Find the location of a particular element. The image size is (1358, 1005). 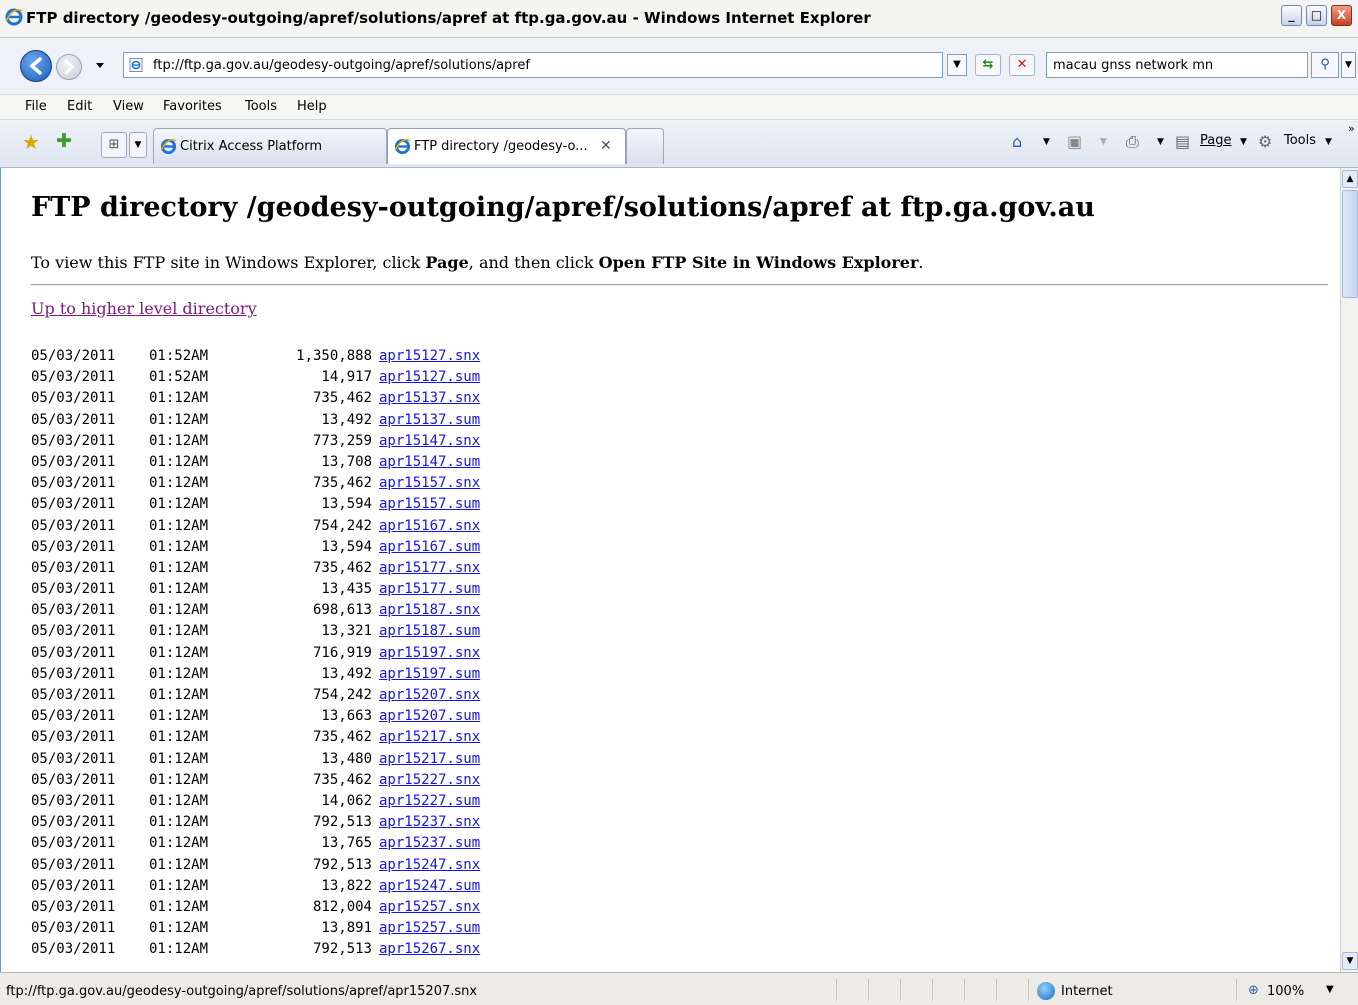

file-link: apr15157.snx is located at coordinates (429, 483).